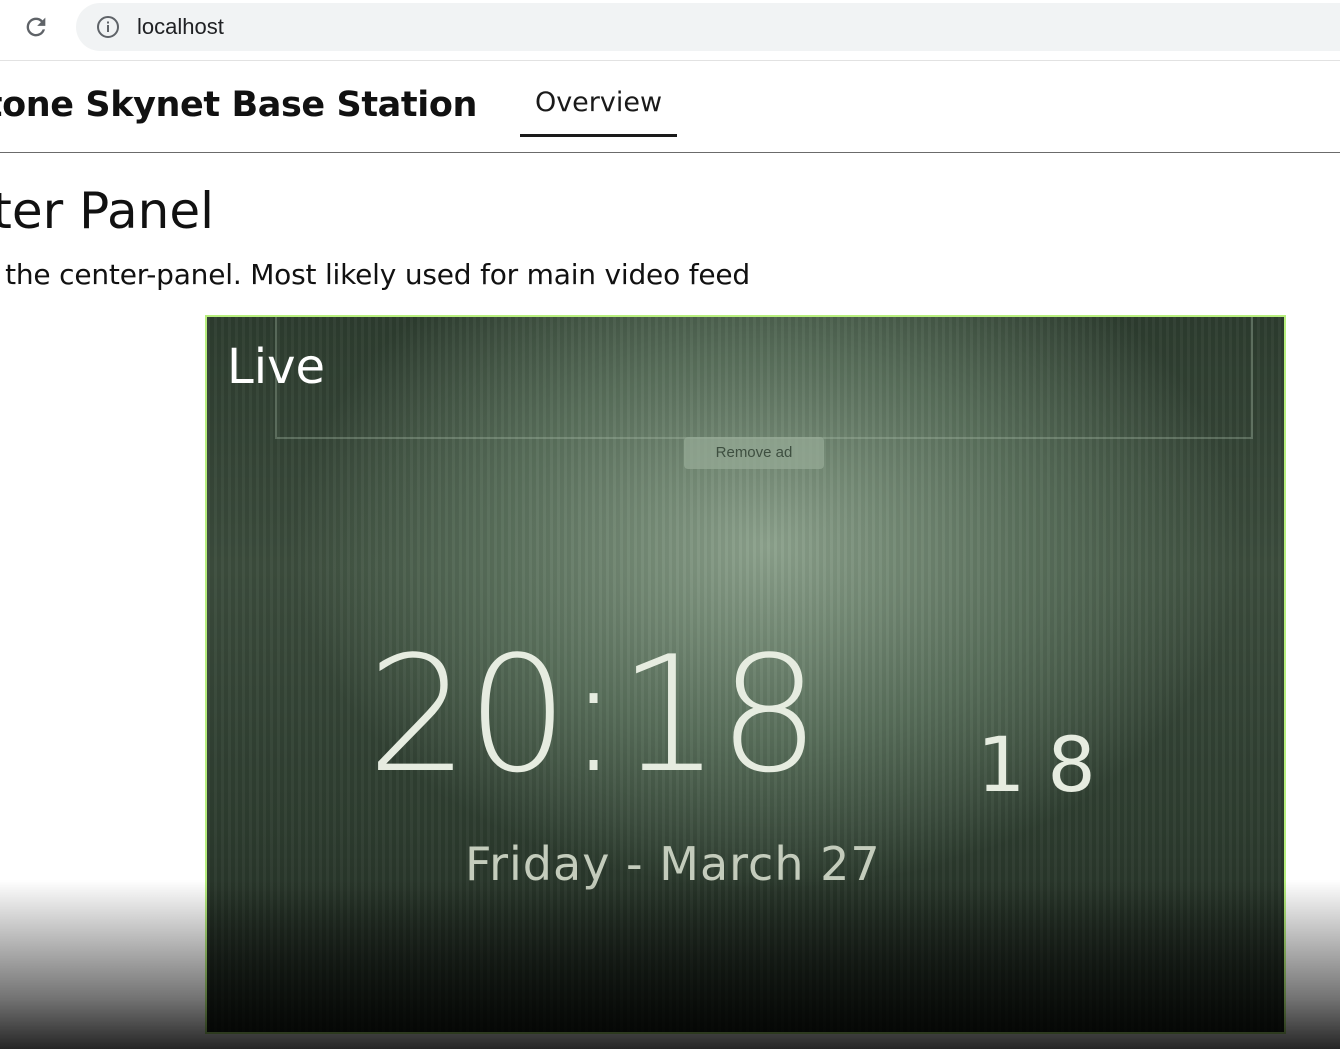  Describe the element at coordinates (754, 453) in the screenshot. I see `remove-ad-button: Remove ad` at that location.